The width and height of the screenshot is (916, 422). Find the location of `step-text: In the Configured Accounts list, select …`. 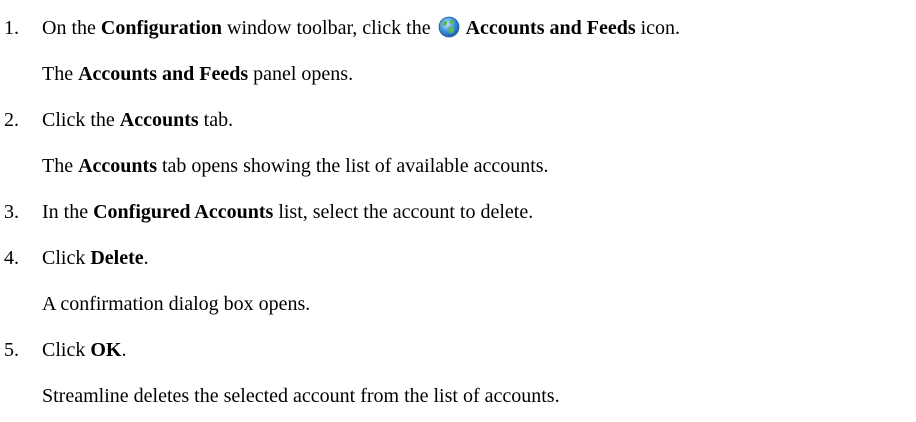

step-text: In the Configured Accounts list, select … is located at coordinates (287, 212).